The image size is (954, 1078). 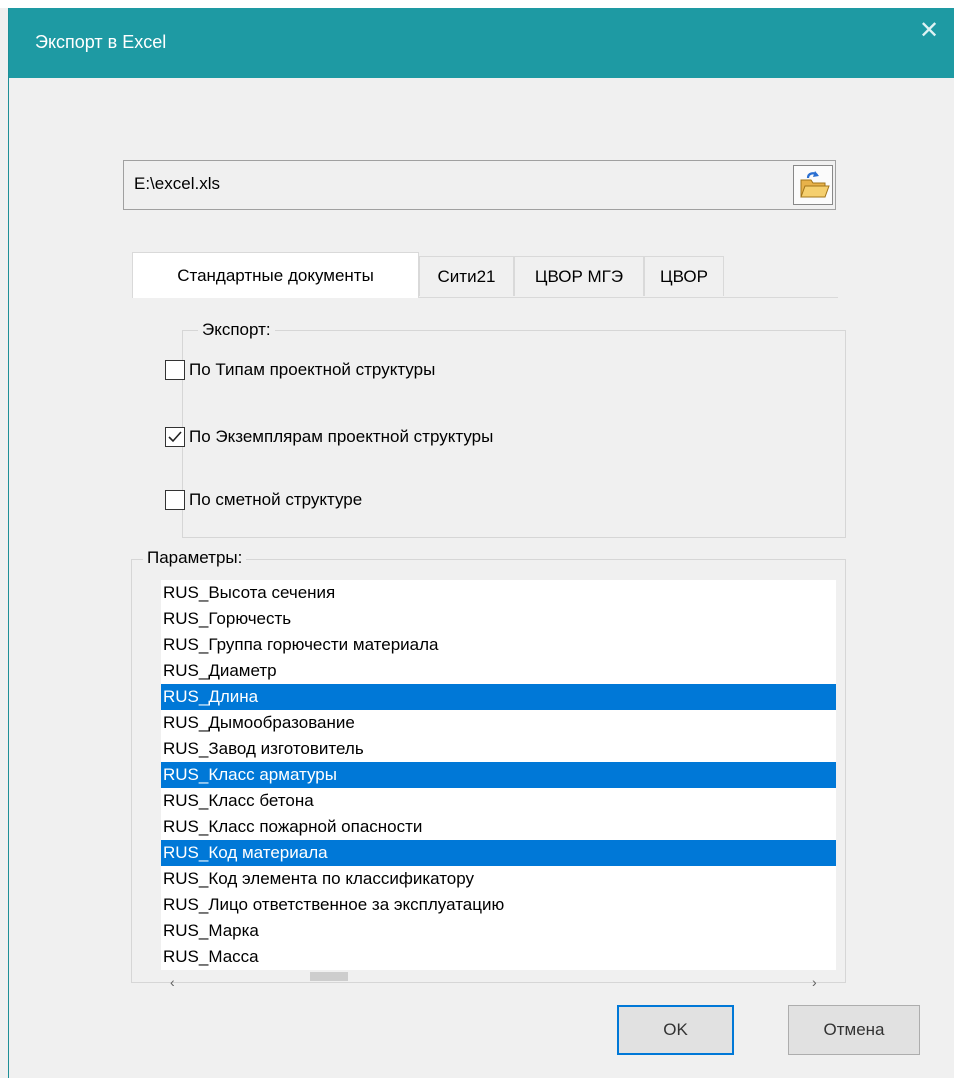 What do you see at coordinates (498, 697) in the screenshot?
I see `list-item: RUS_Длина` at bounding box center [498, 697].